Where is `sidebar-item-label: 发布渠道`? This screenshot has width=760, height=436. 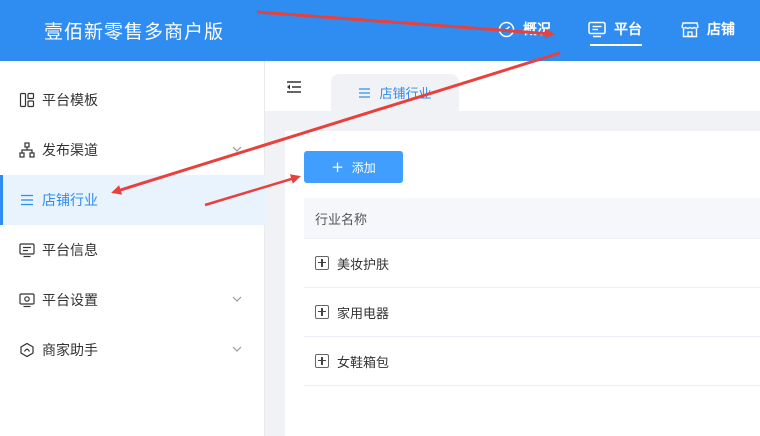
sidebar-item-label: 发布渠道 is located at coordinates (70, 151).